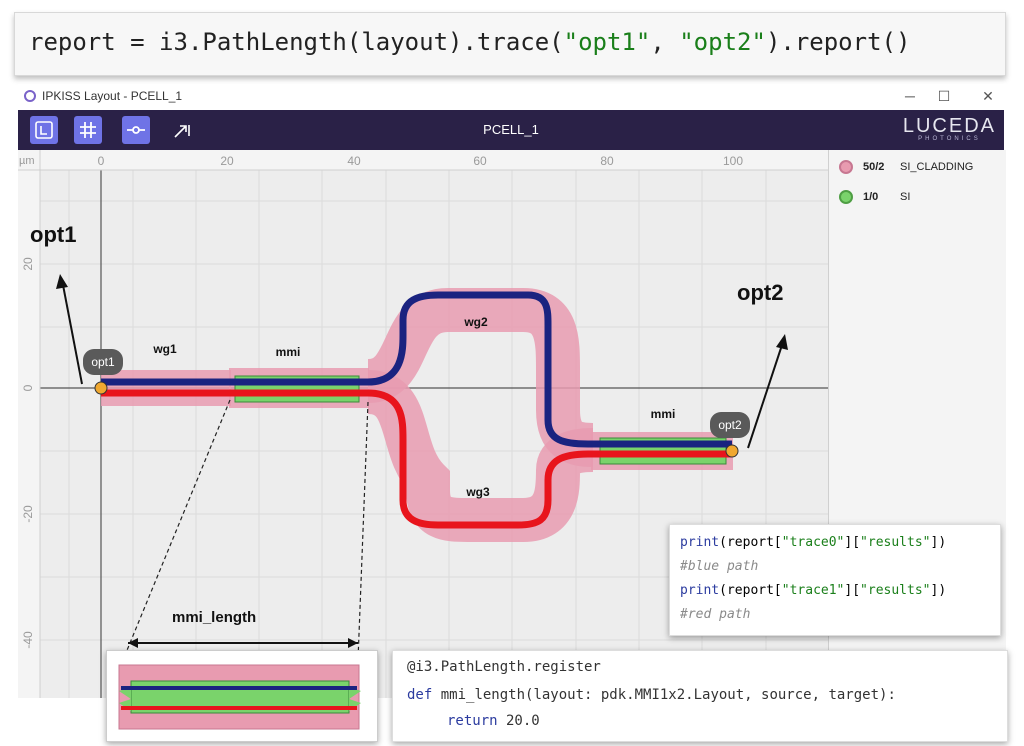 The width and height of the screenshot is (1024, 746). What do you see at coordinates (164, 349) in the screenshot?
I see `wg1-label: wg1` at bounding box center [164, 349].